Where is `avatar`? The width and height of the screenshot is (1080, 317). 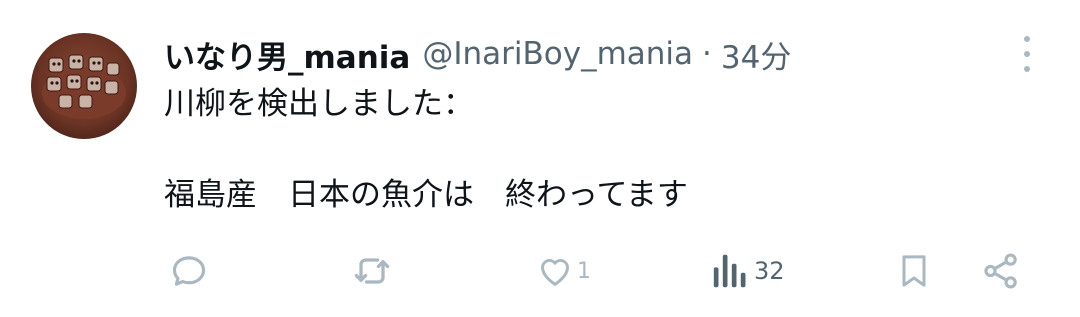
avatar is located at coordinates (84, 86).